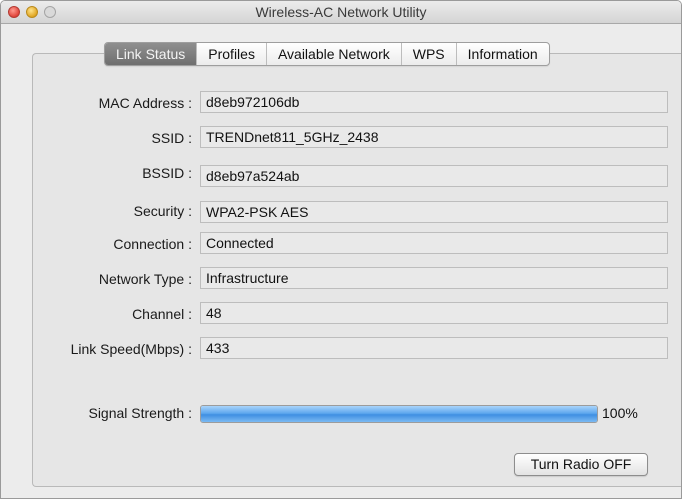  I want to click on bssid-field: d8eb97a524ab, so click(434, 176).